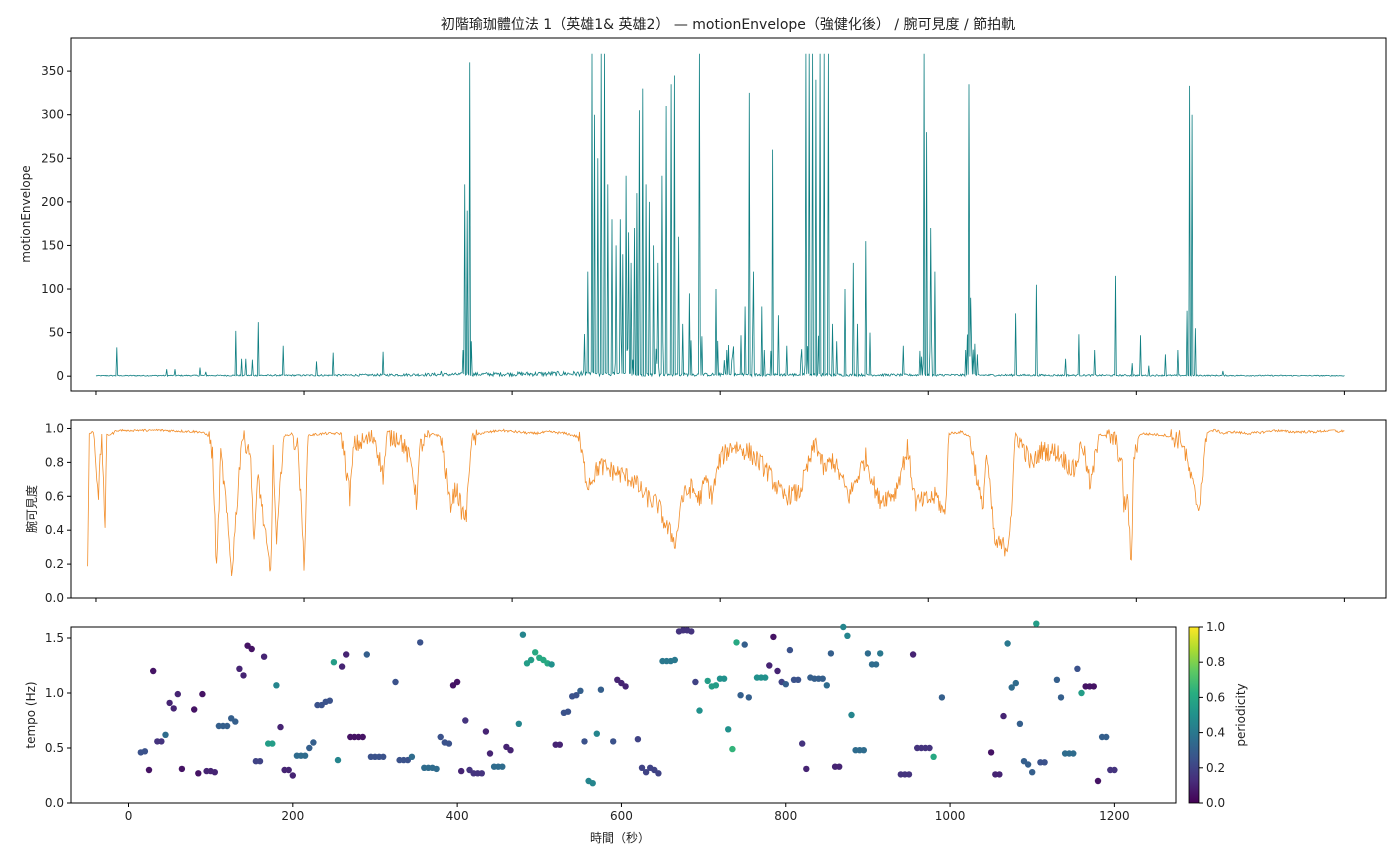 Image resolution: width=1400 pixels, height=860 pixels. I want to click on x-tick-label: 1200, so click(1114, 816).